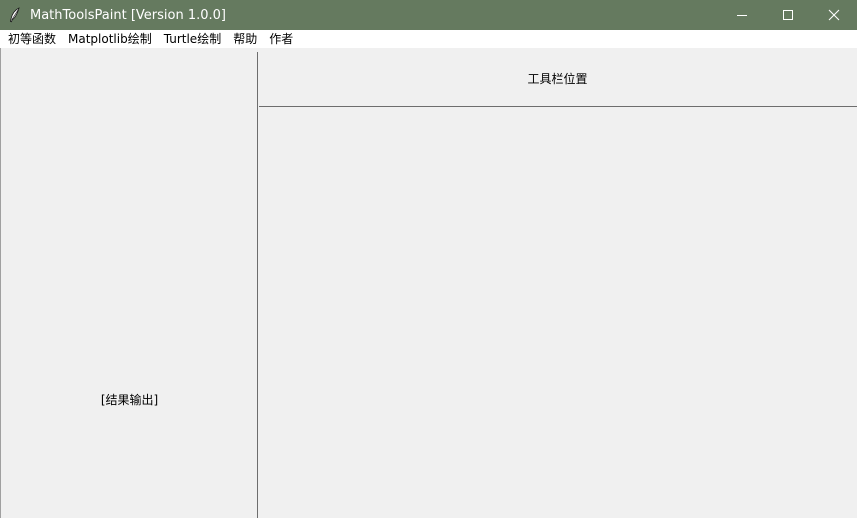  What do you see at coordinates (558, 106) in the screenshot?
I see `toolbar-divider` at bounding box center [558, 106].